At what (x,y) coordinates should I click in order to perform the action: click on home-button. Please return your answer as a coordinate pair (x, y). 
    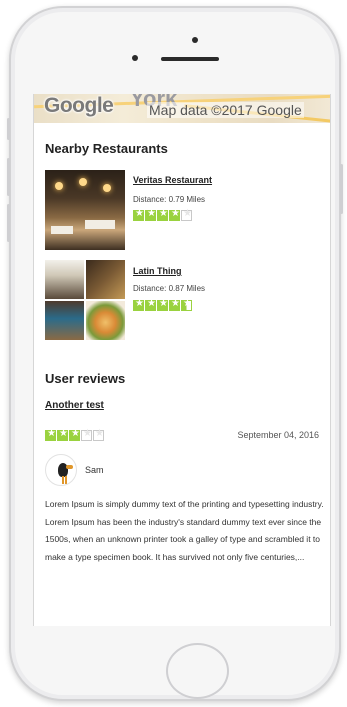
    Looking at the image, I should click on (197, 671).